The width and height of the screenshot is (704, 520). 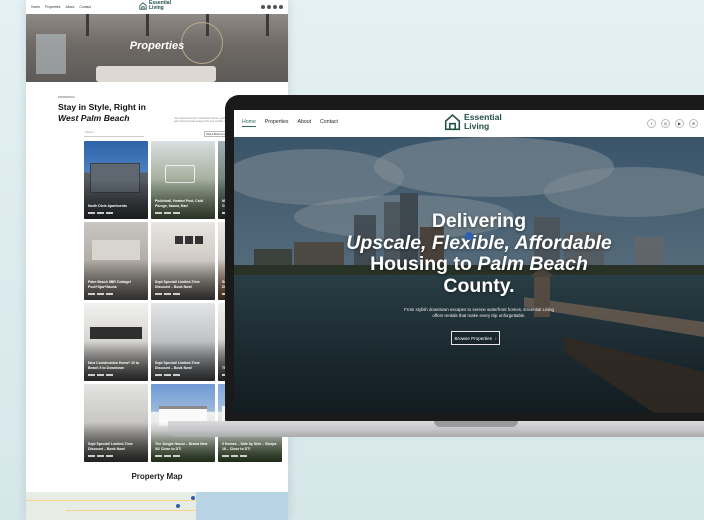 I want to click on instagram-icon: ◎, so click(x=665, y=123).